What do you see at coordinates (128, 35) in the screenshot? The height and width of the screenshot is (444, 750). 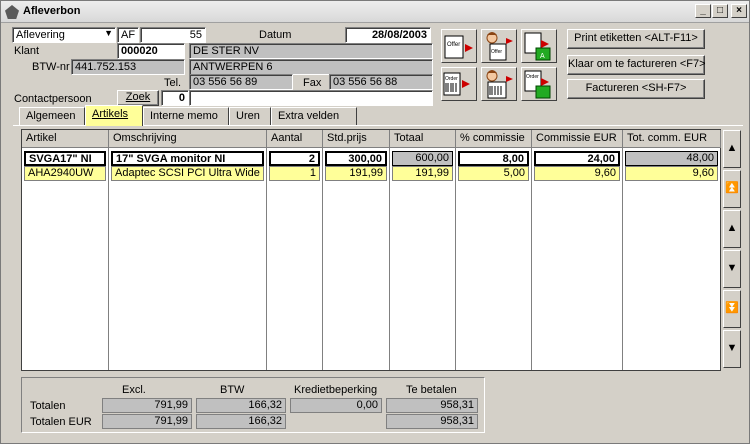 I see `doc-code-field: AF` at bounding box center [128, 35].